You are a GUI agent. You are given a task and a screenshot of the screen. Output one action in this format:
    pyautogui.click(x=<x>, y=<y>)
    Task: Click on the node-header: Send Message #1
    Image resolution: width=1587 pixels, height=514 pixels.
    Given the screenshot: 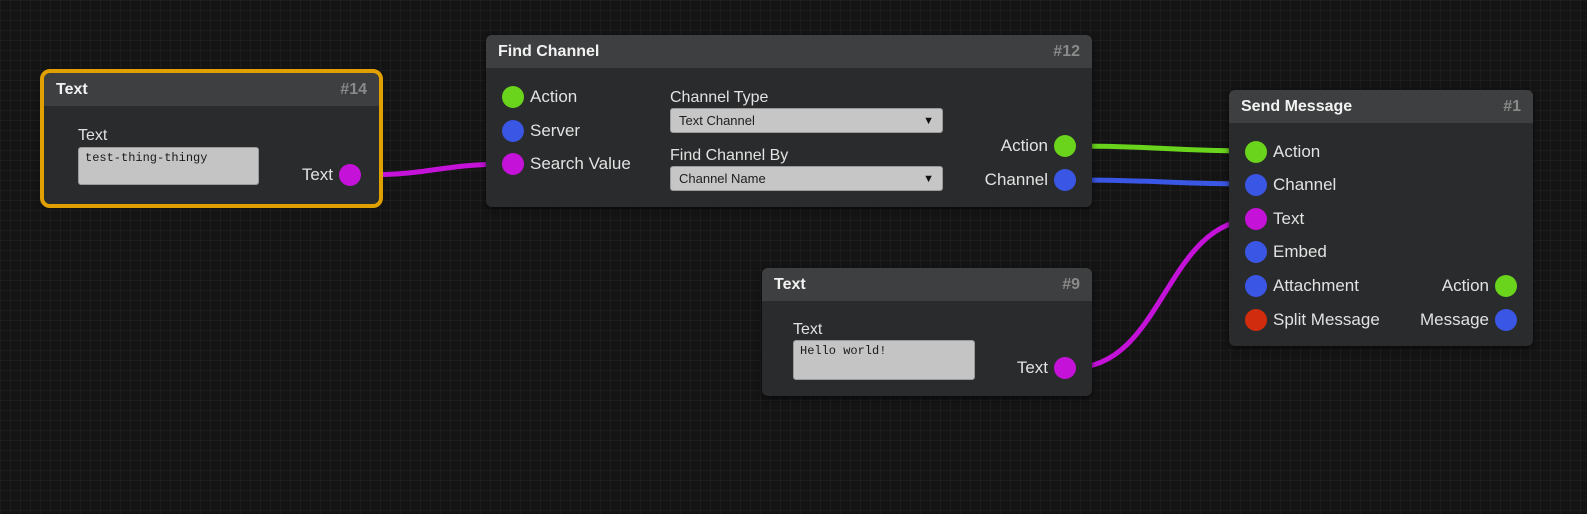 What is the action you would take?
    pyautogui.click(x=1381, y=106)
    